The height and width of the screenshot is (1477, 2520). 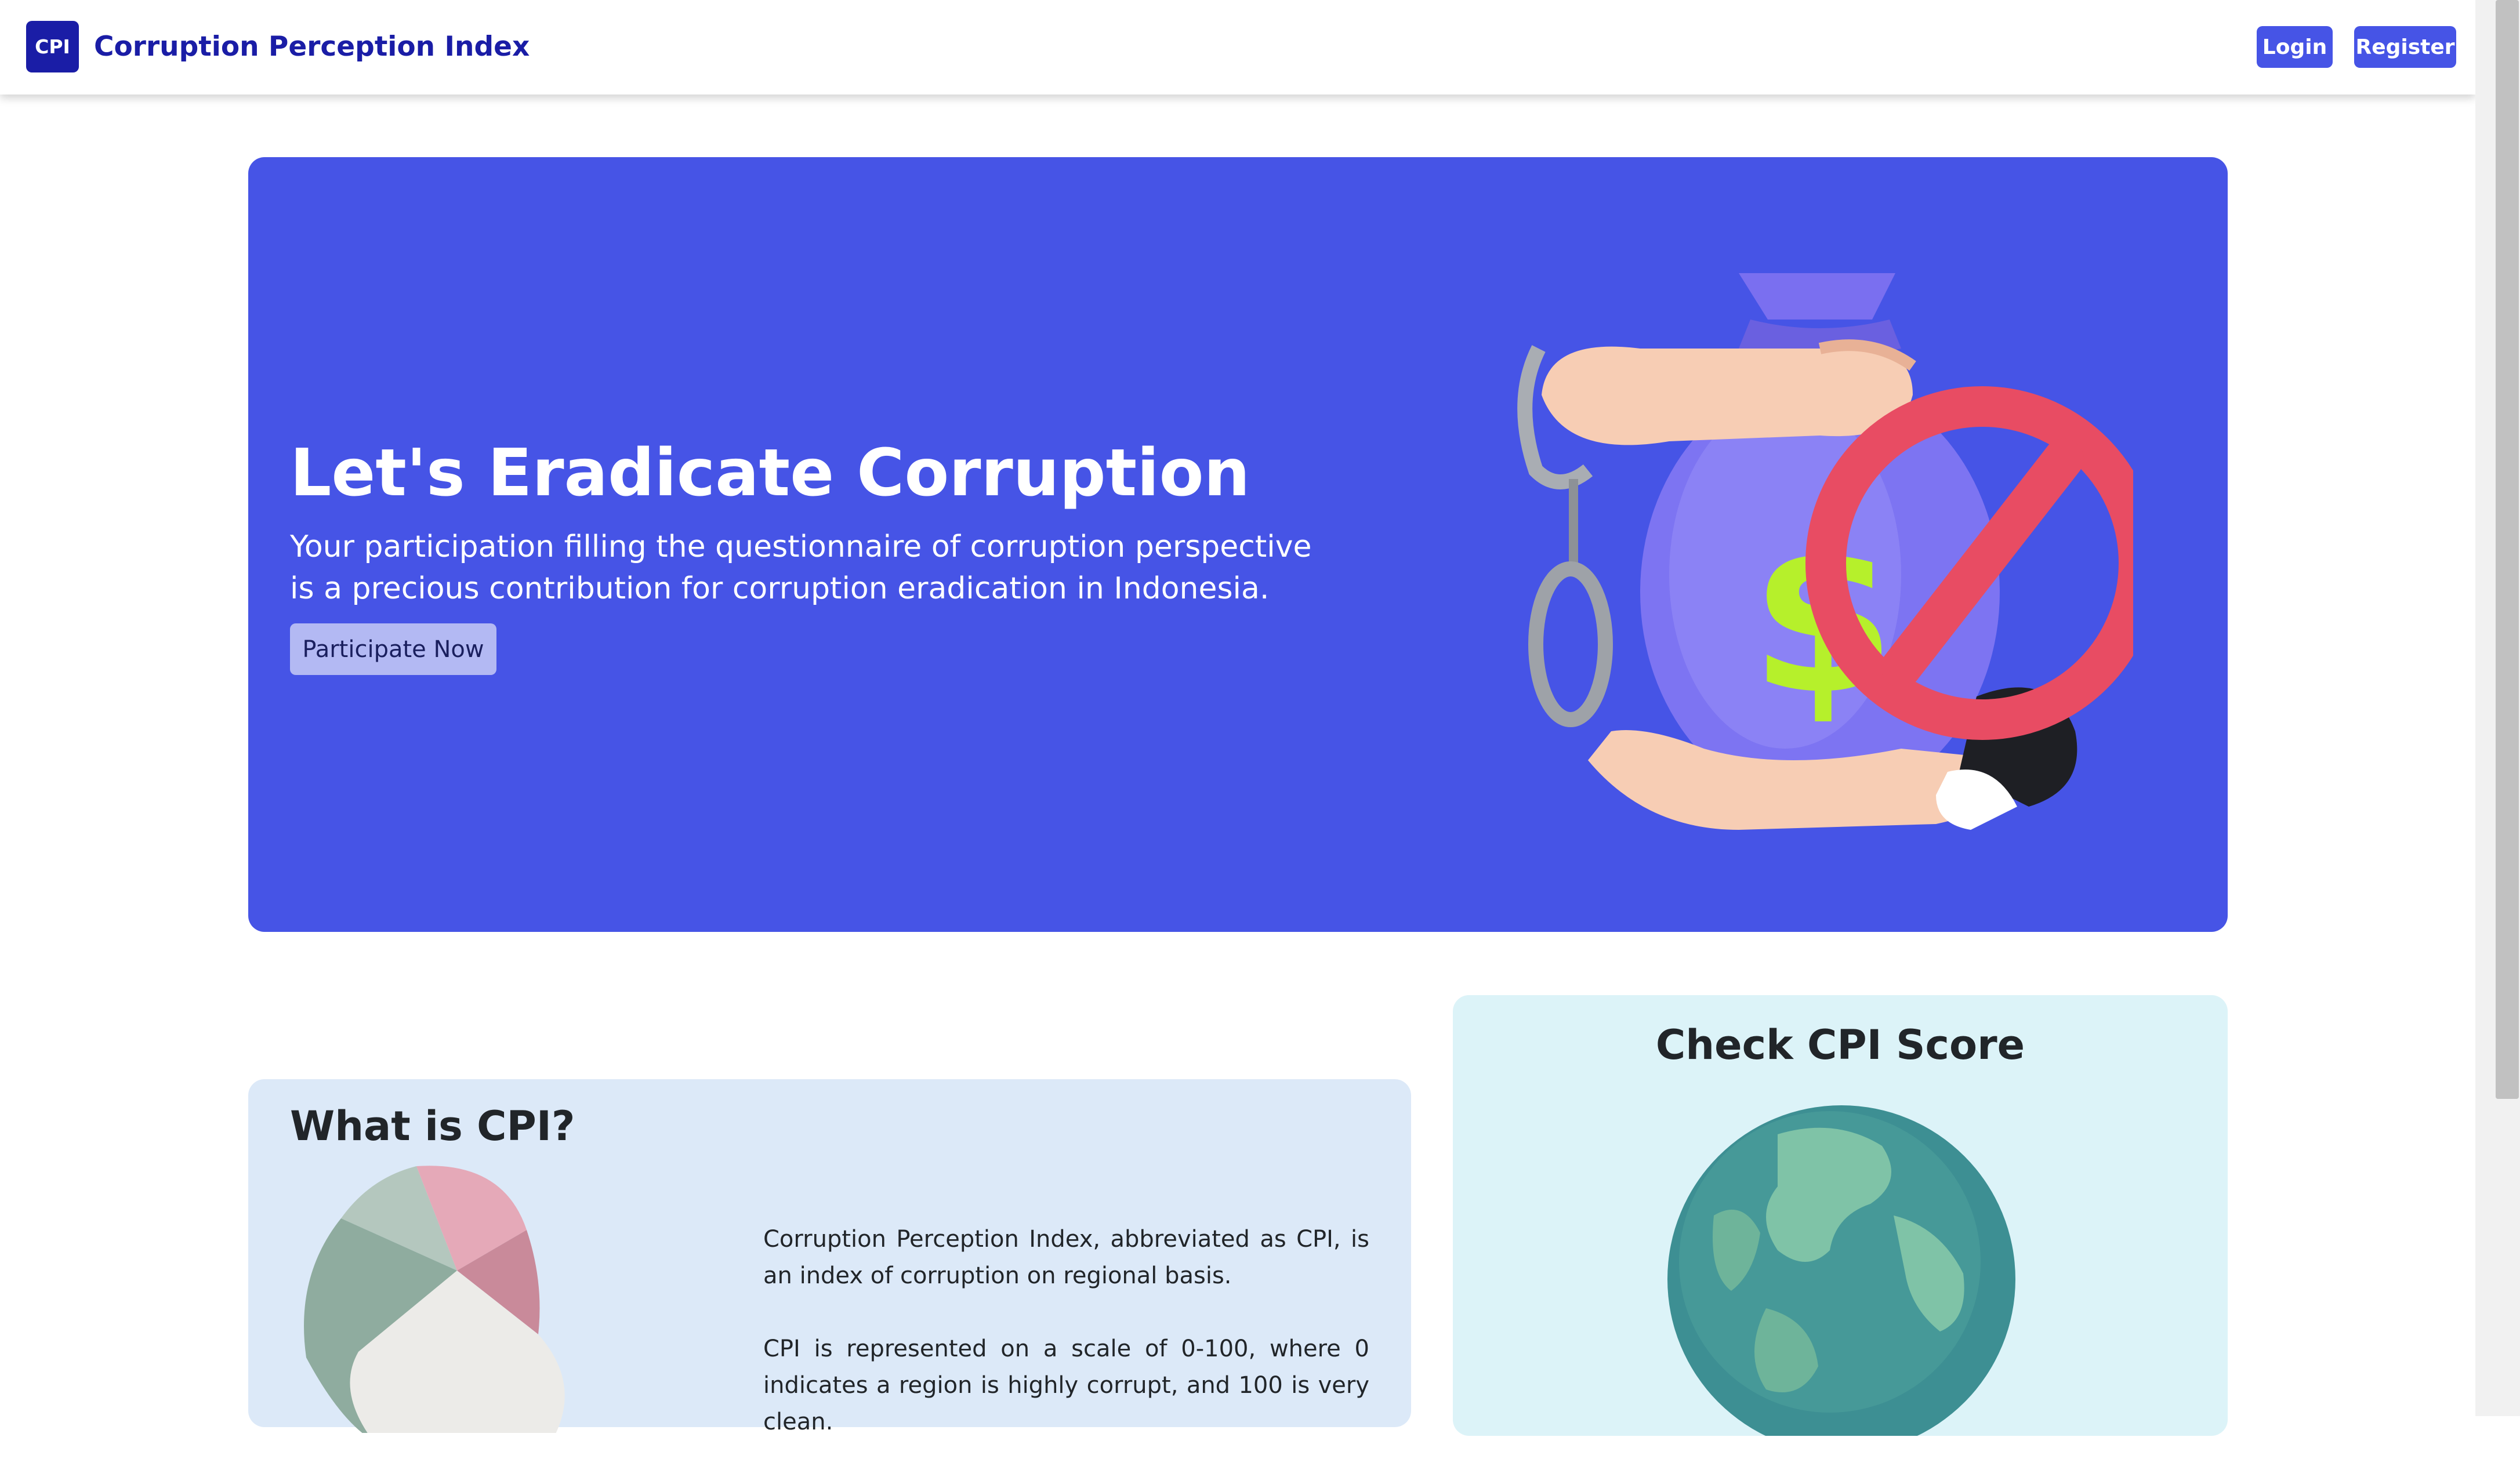 I want to click on page-scrollbar, so click(x=2498, y=708).